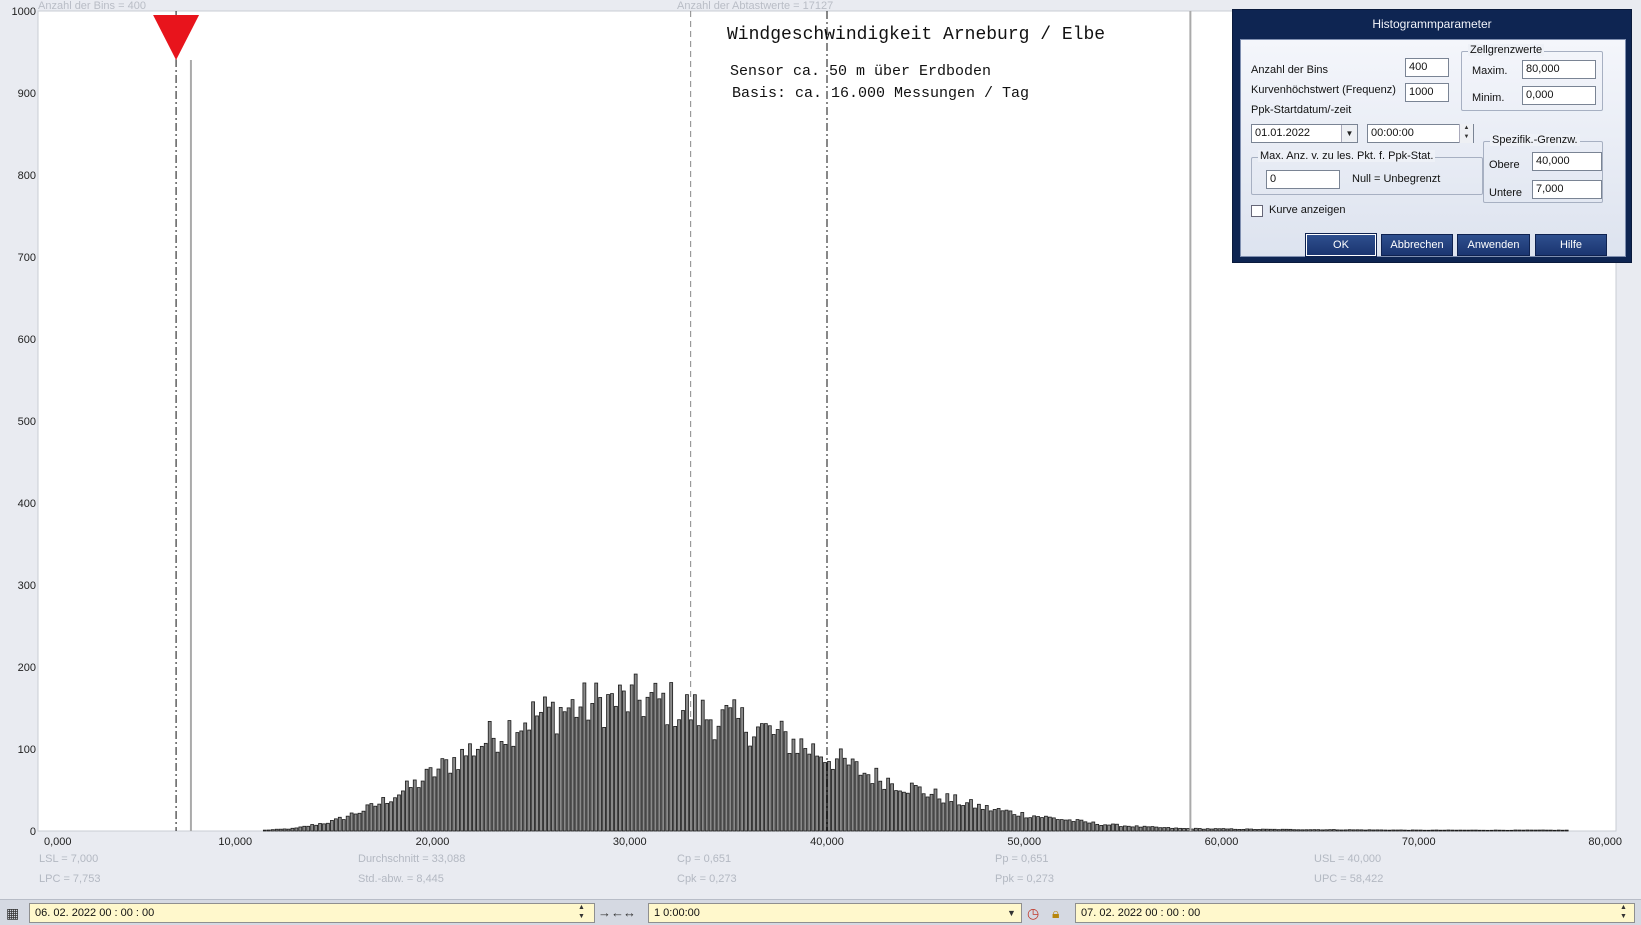 The width and height of the screenshot is (1641, 925). Describe the element at coordinates (1559, 69) in the screenshot. I see `max-input: 80,000` at that location.